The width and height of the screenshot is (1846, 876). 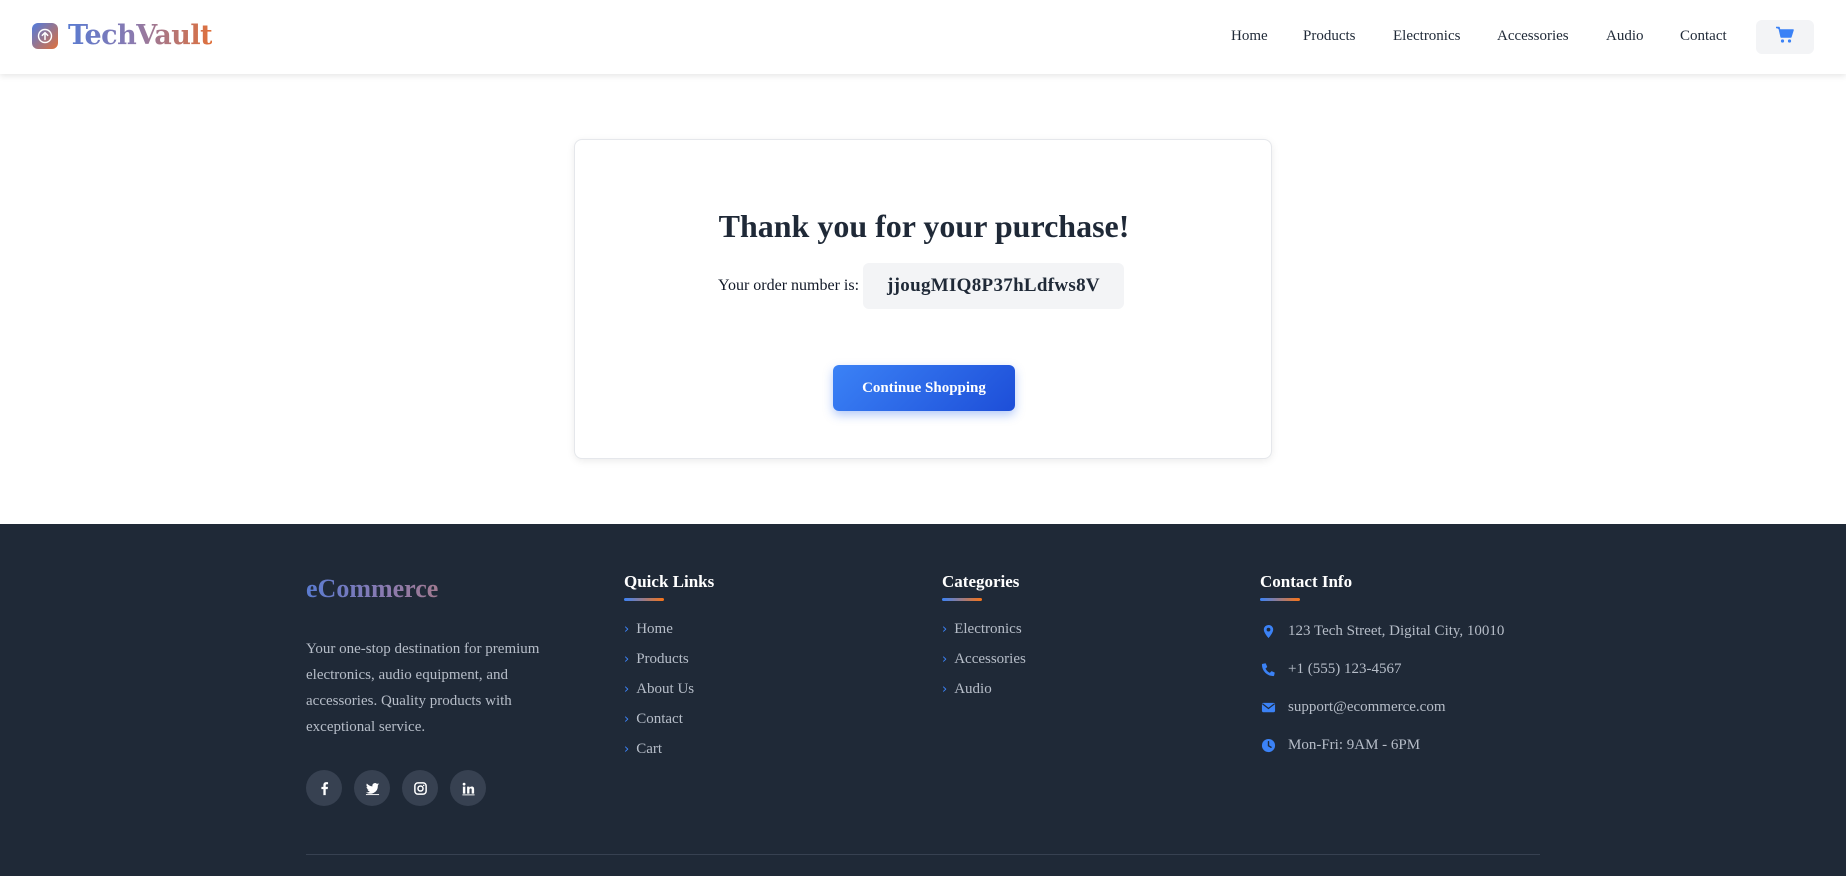 I want to click on linkedin-icon, so click(x=468, y=788).